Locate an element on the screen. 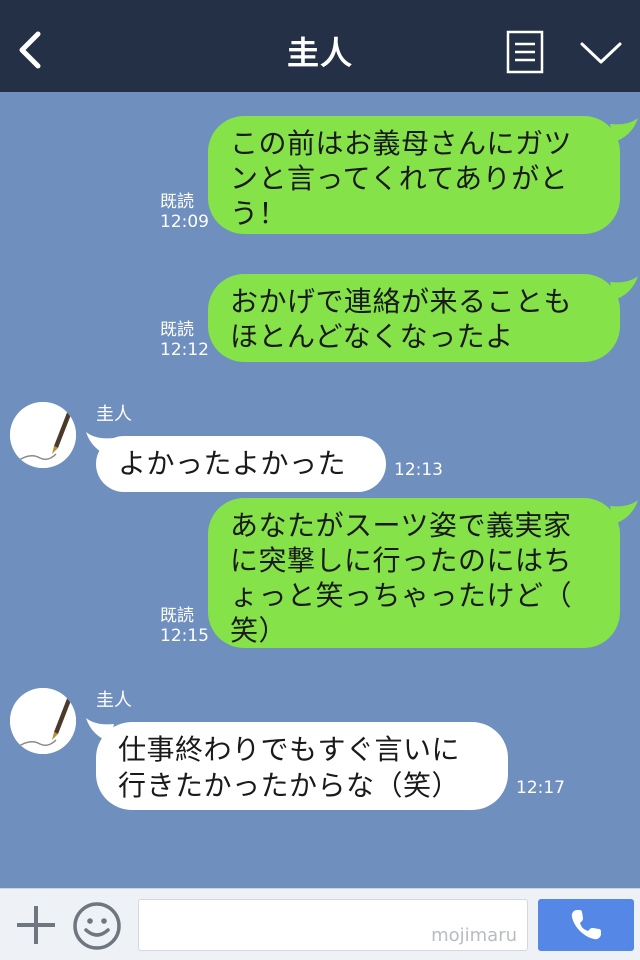 The width and height of the screenshot is (640, 960). chevron-down-icon is located at coordinates (601, 53).